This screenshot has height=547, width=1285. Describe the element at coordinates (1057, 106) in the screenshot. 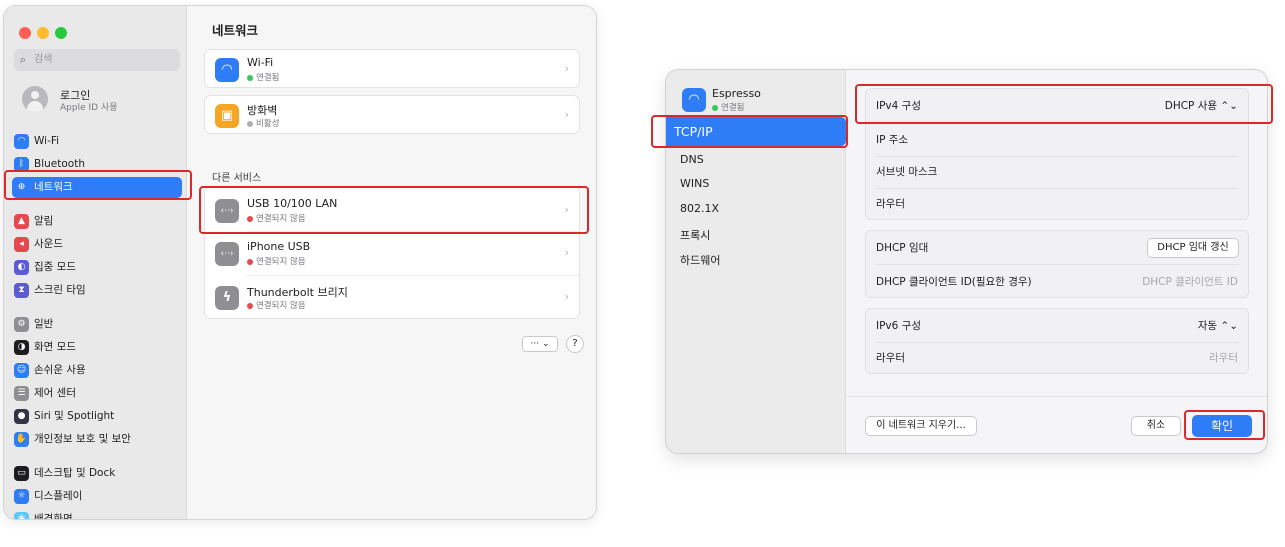

I see `ipv4-config-row: IPv4 구성 DHCP 사용 ⌃⌄` at that location.